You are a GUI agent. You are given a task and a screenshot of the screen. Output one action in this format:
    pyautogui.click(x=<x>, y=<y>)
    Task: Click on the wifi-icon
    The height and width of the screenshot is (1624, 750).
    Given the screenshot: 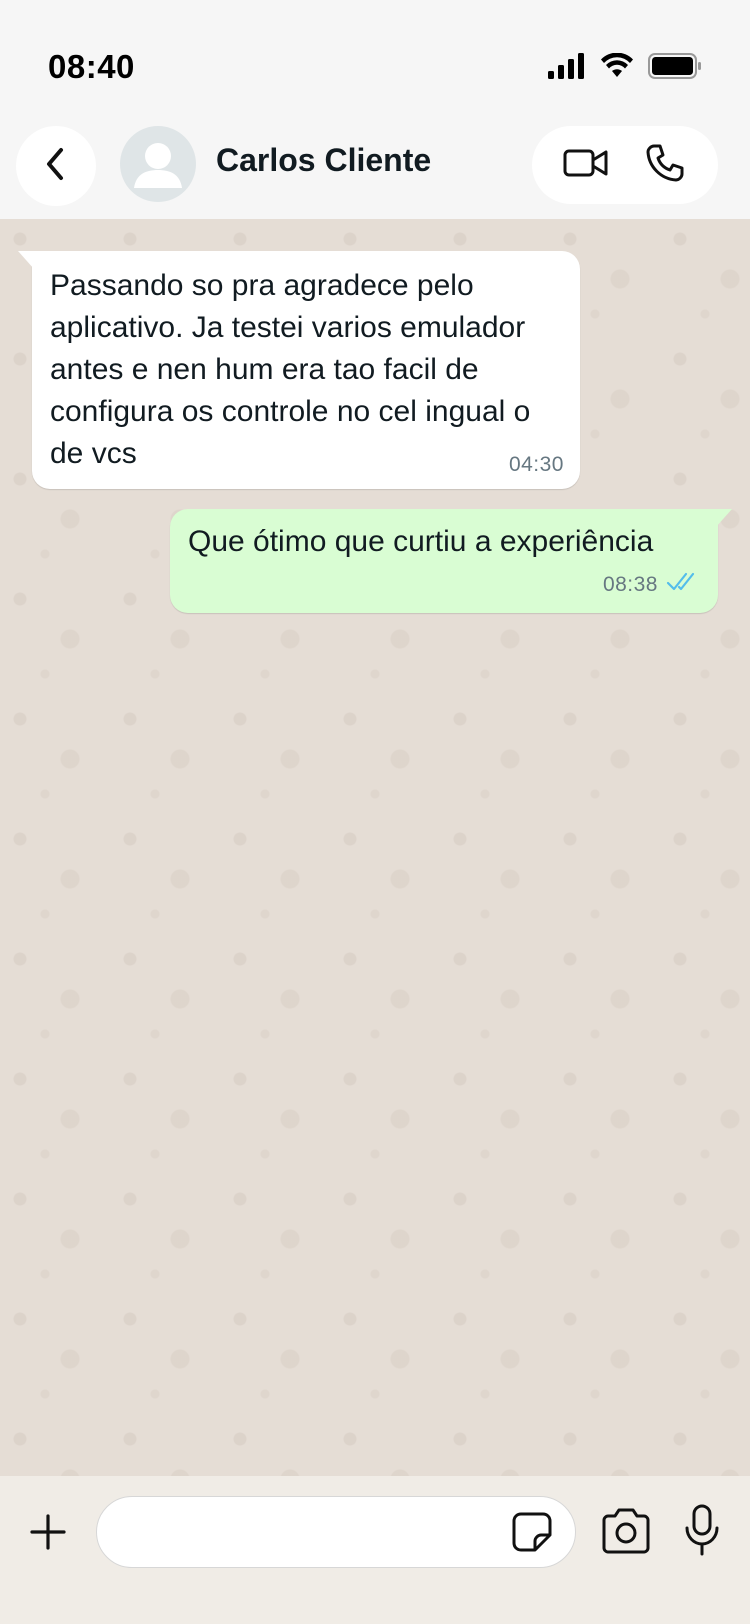 What is the action you would take?
    pyautogui.click(x=617, y=68)
    